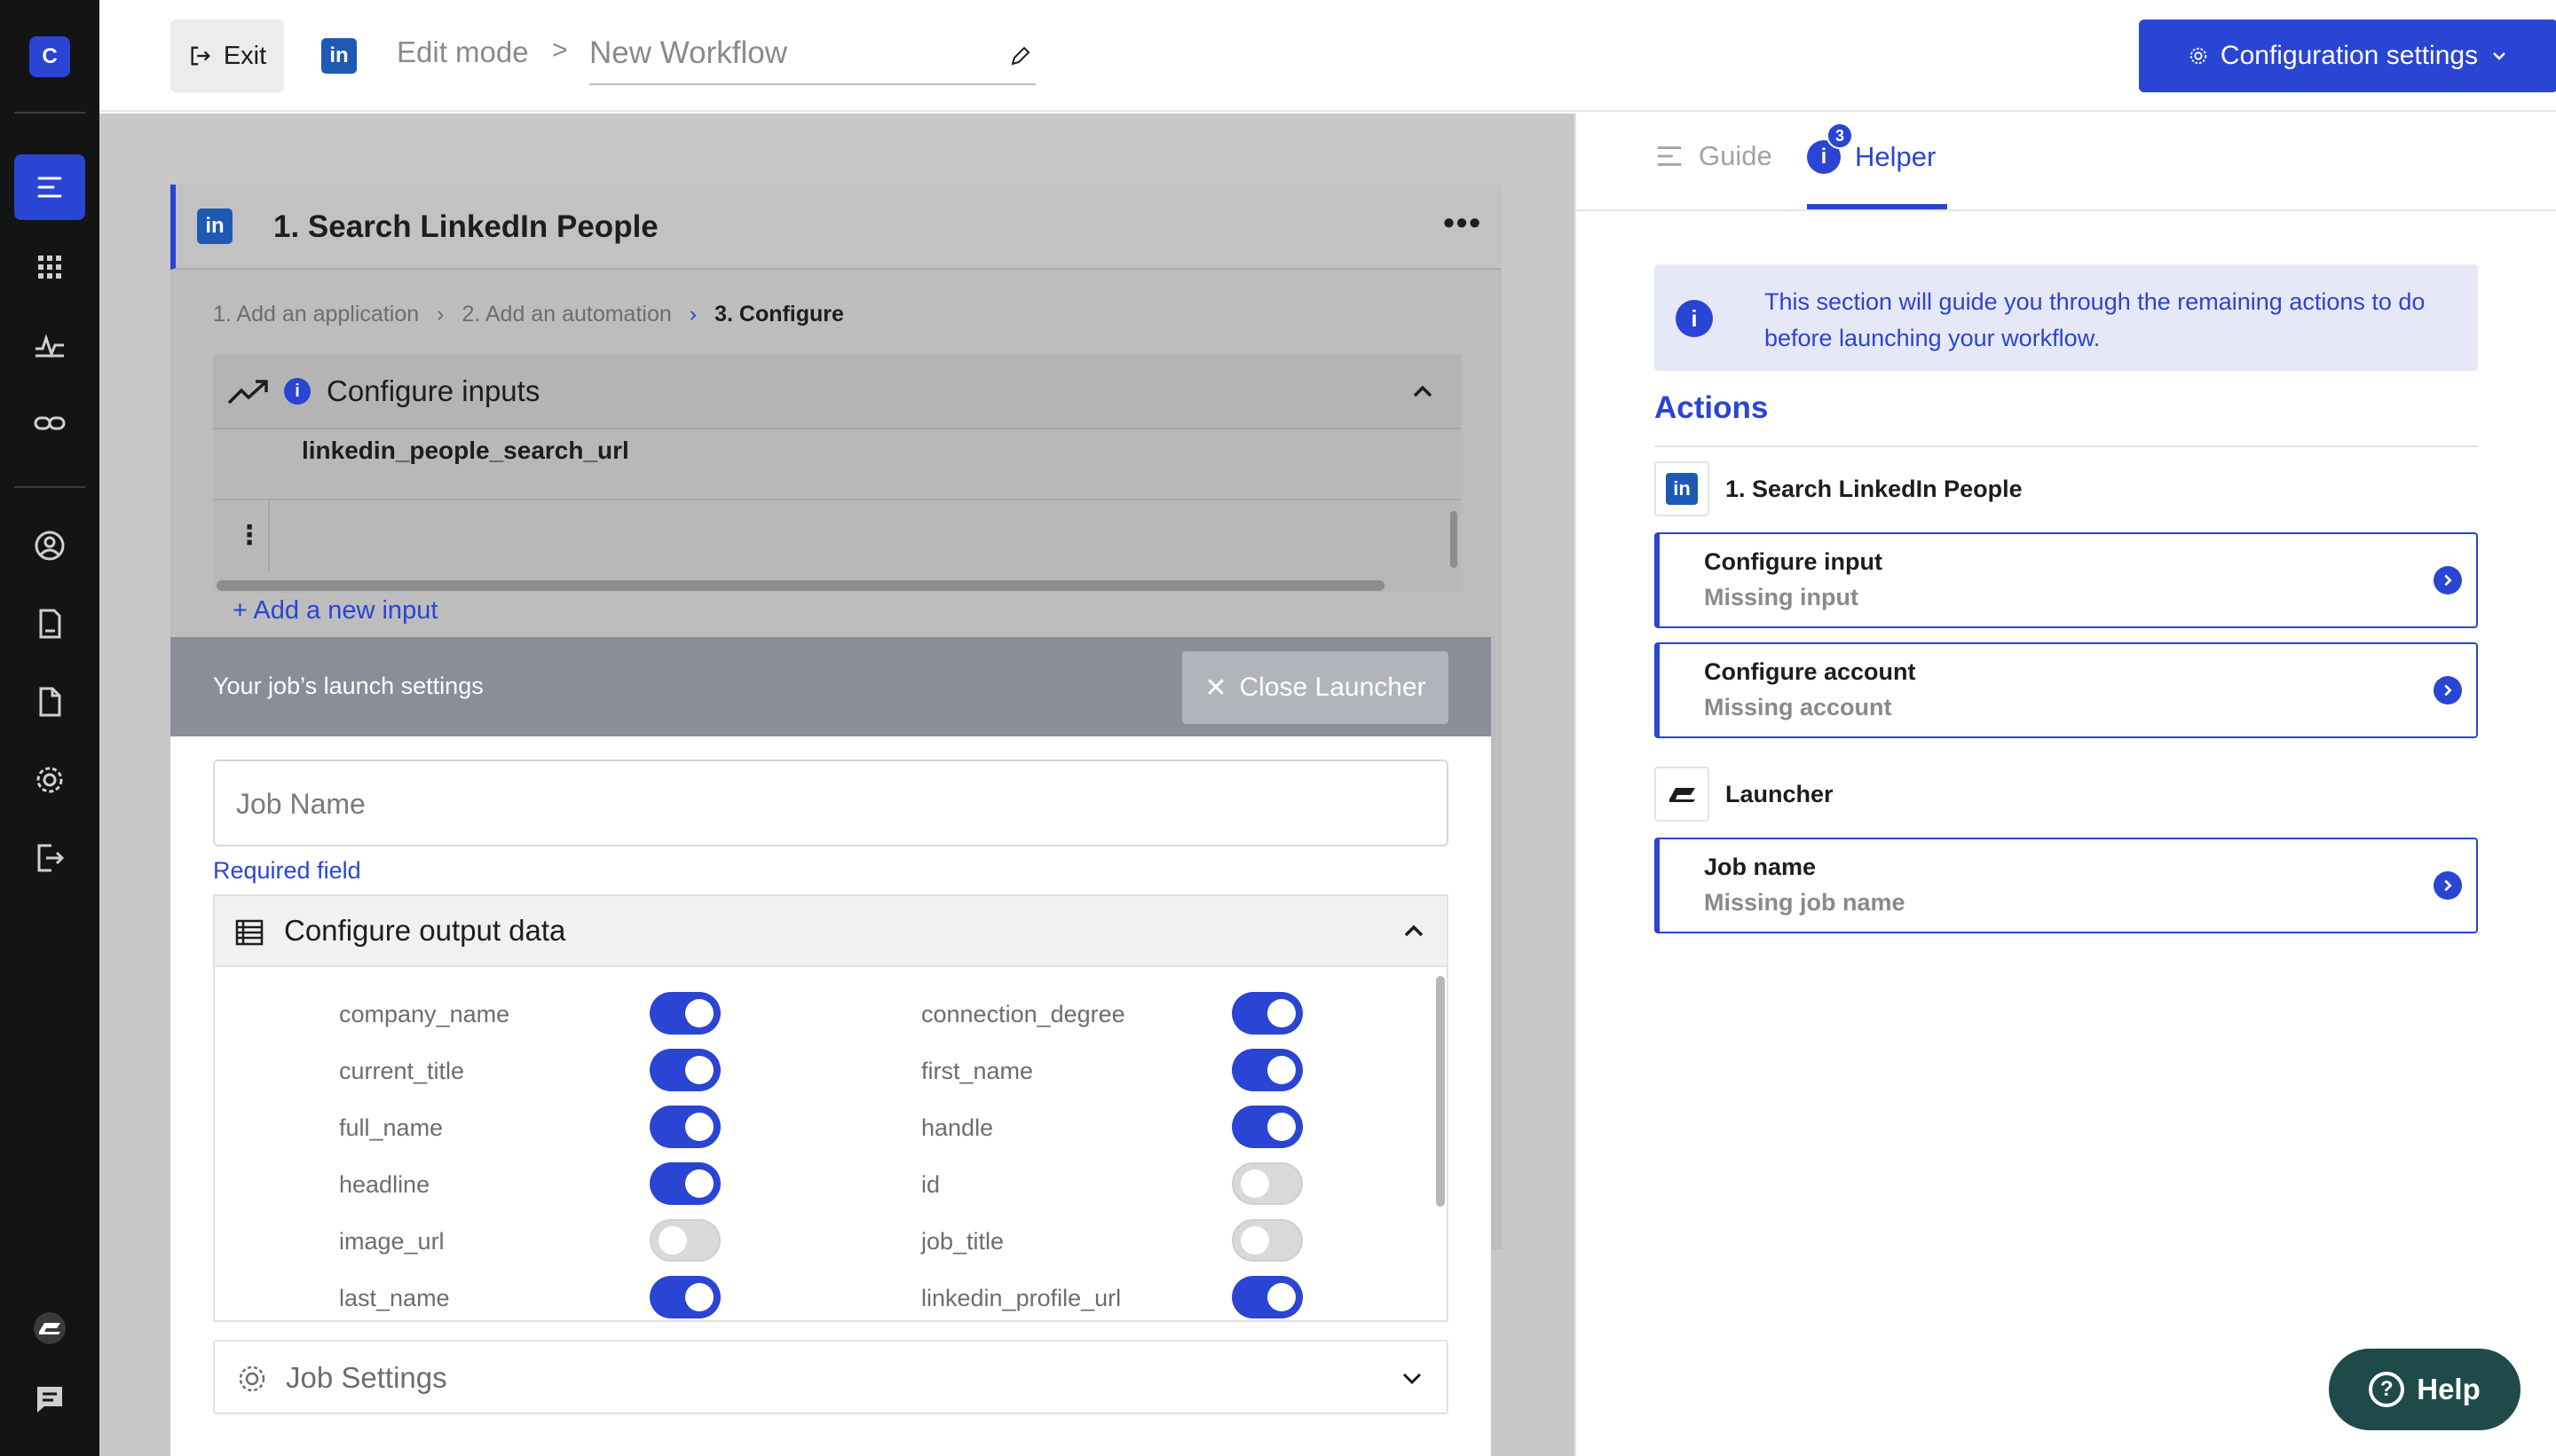 The width and height of the screenshot is (2556, 1456). Describe the element at coordinates (49, 487) in the screenshot. I see `rail-divider` at that location.